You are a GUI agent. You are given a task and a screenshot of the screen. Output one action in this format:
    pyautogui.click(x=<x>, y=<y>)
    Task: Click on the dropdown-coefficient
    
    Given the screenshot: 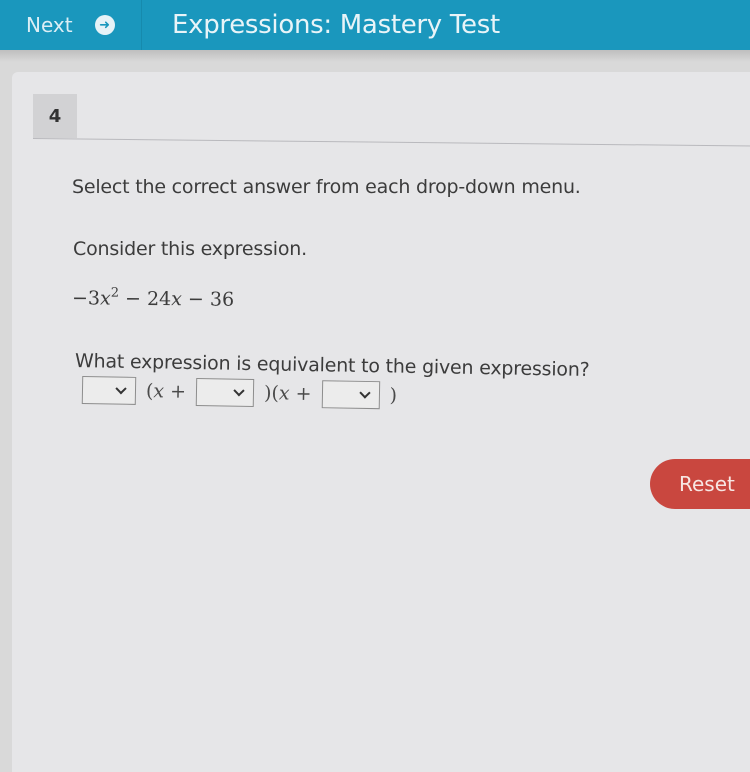 What is the action you would take?
    pyautogui.click(x=109, y=390)
    